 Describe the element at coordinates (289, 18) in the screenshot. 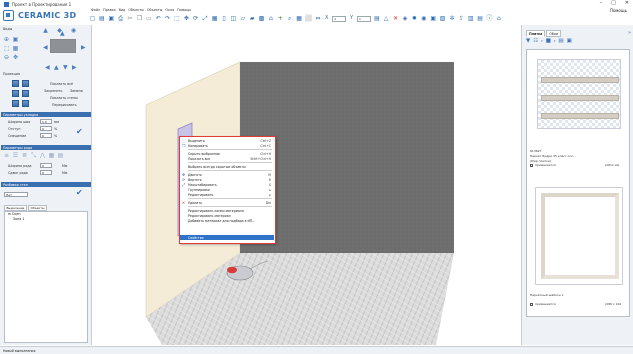

I see `zoom-icon: ⌕` at that location.